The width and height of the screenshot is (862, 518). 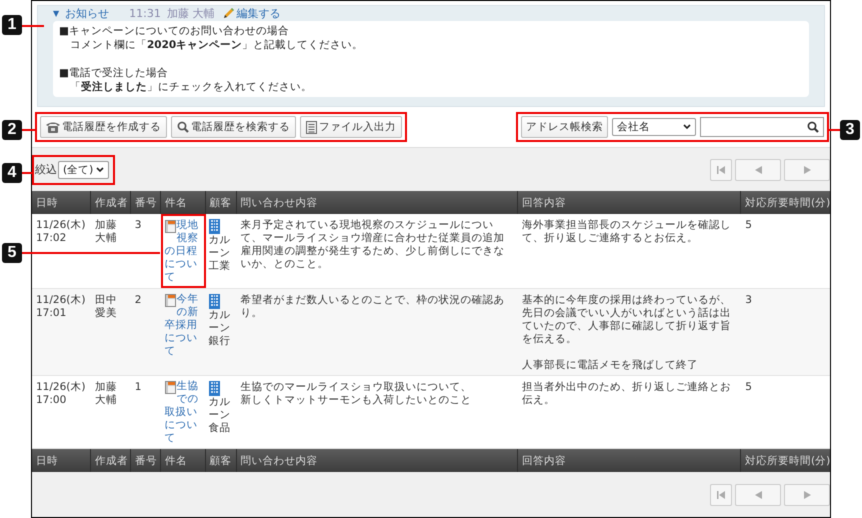 I want to click on search-field, so click(x=762, y=127).